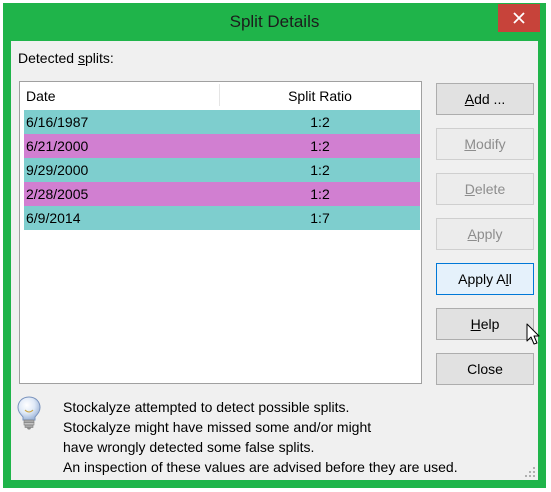 This screenshot has width=551, height=492. Describe the element at coordinates (57, 146) in the screenshot. I see `cell-date: 6/21/2000` at that location.